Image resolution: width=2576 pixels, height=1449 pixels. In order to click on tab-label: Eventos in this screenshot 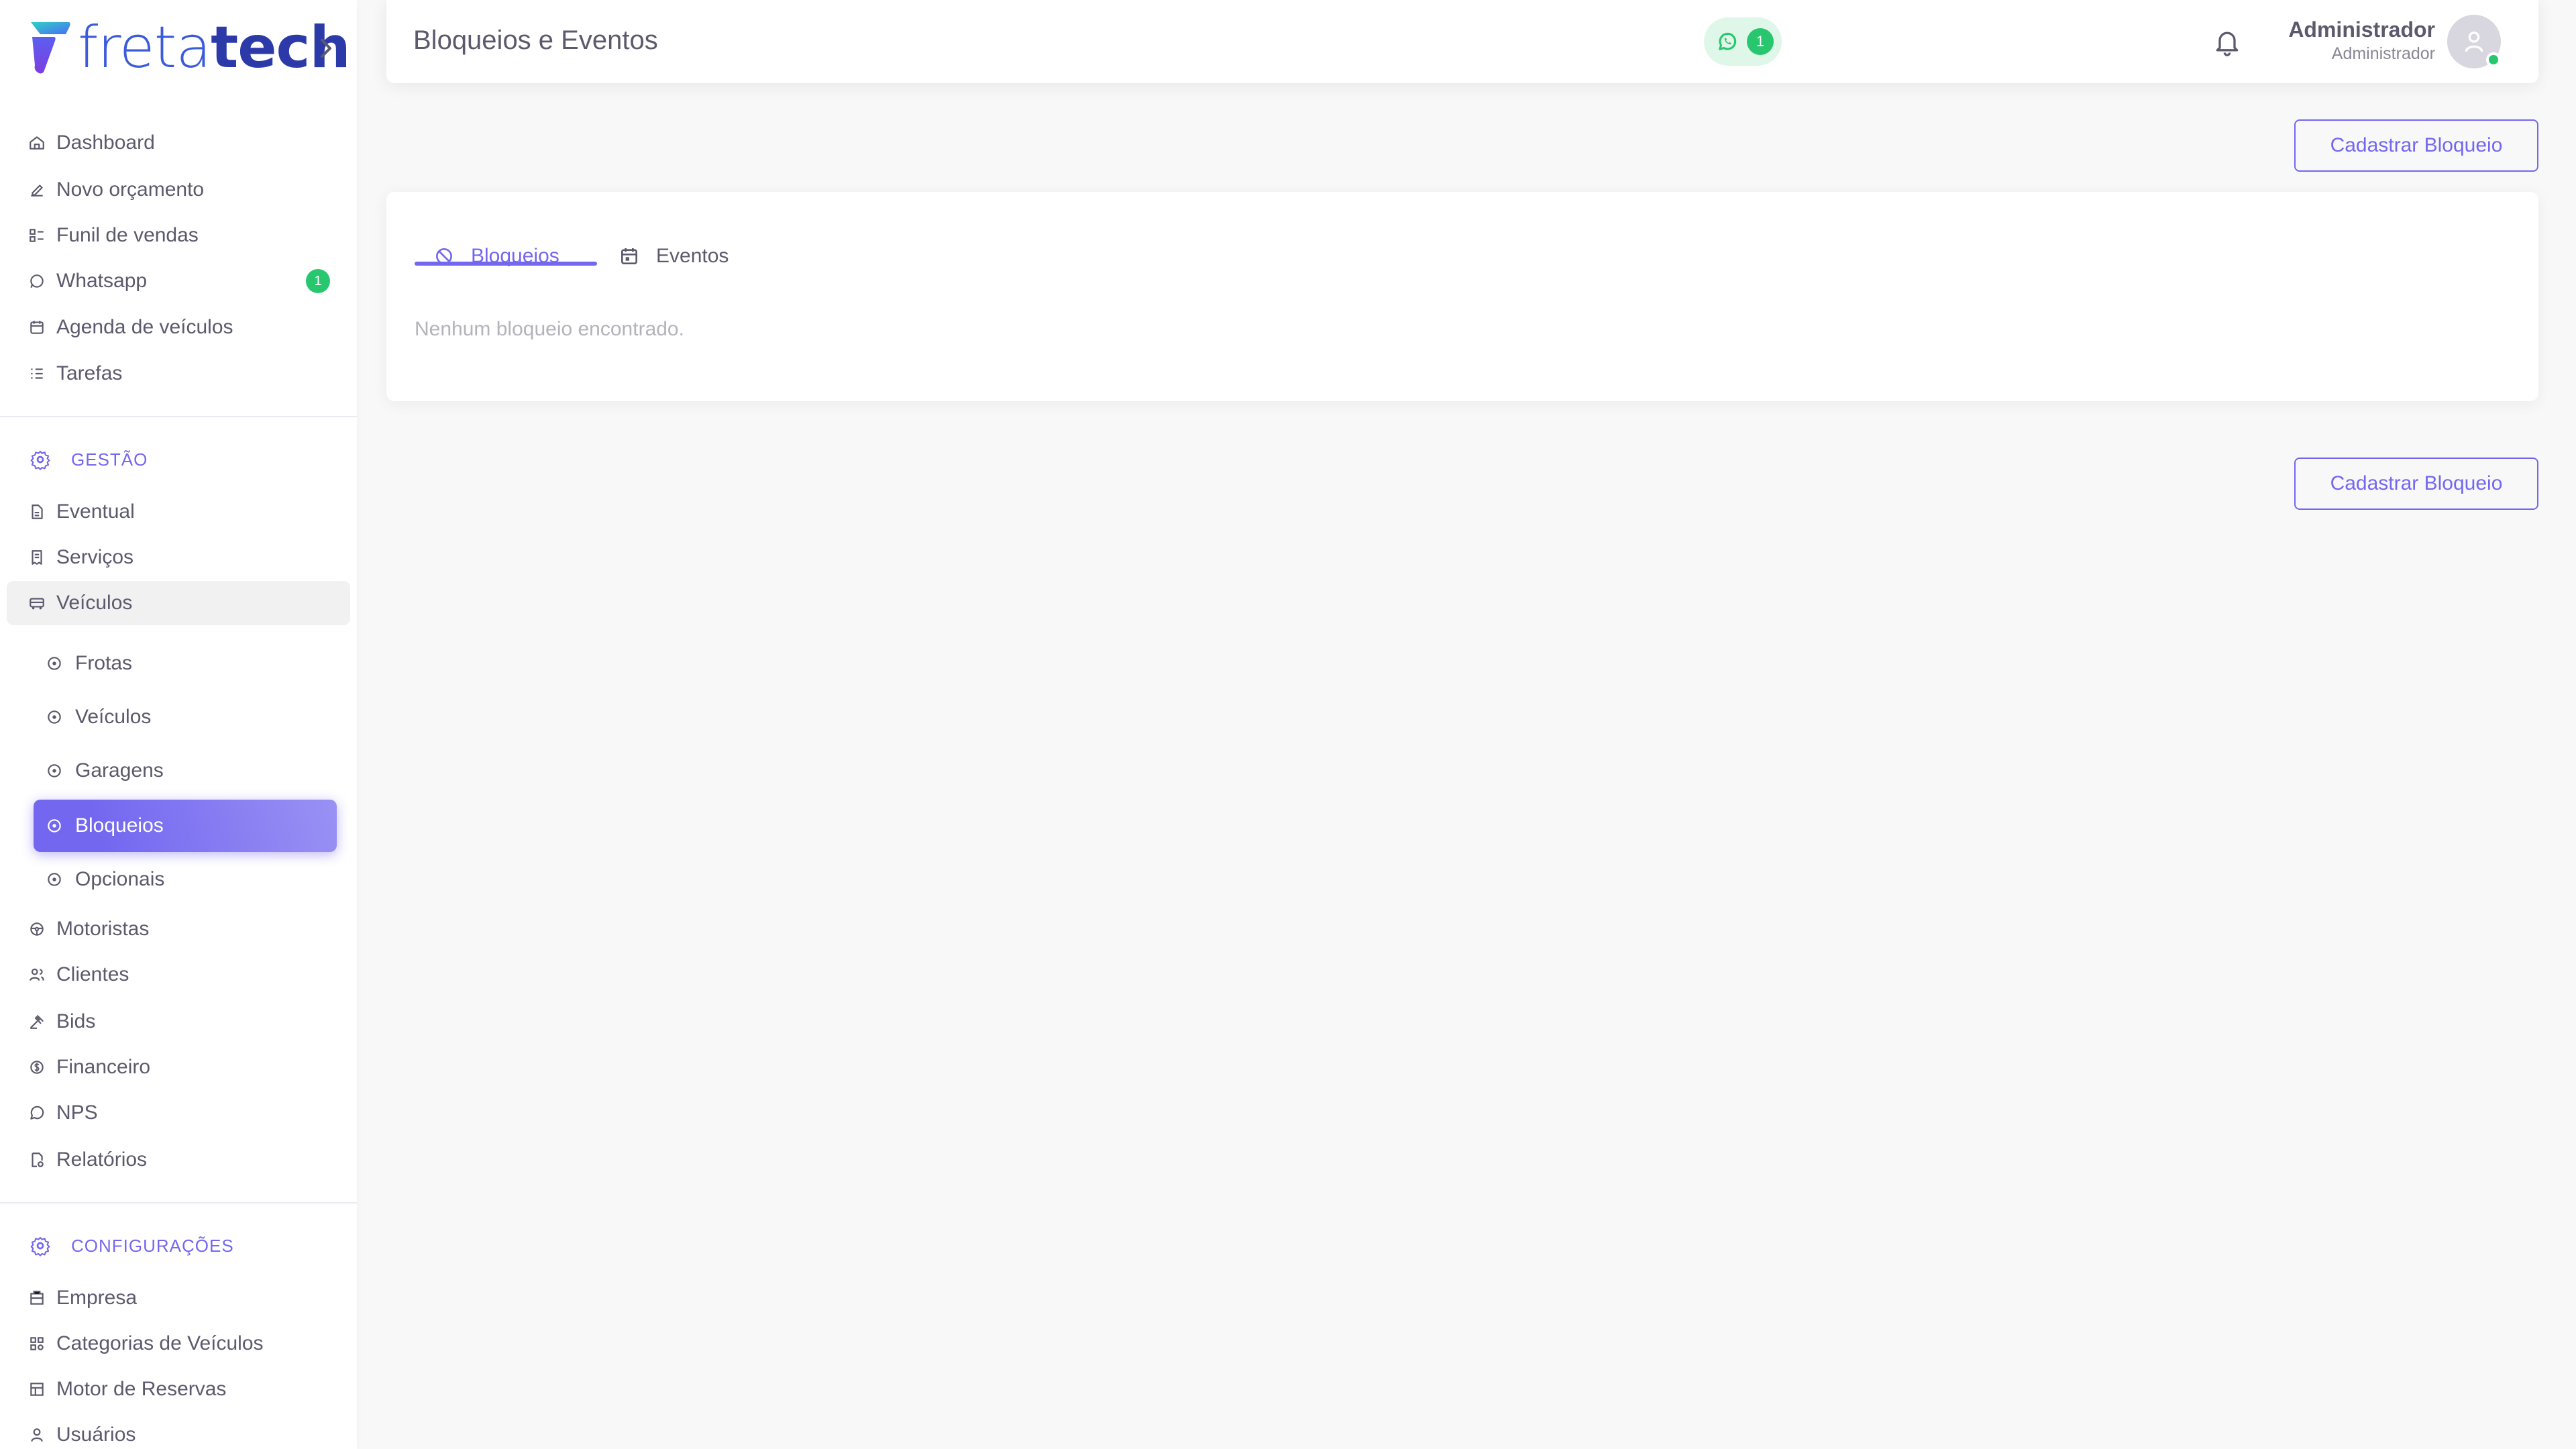, I will do `click(692, 256)`.